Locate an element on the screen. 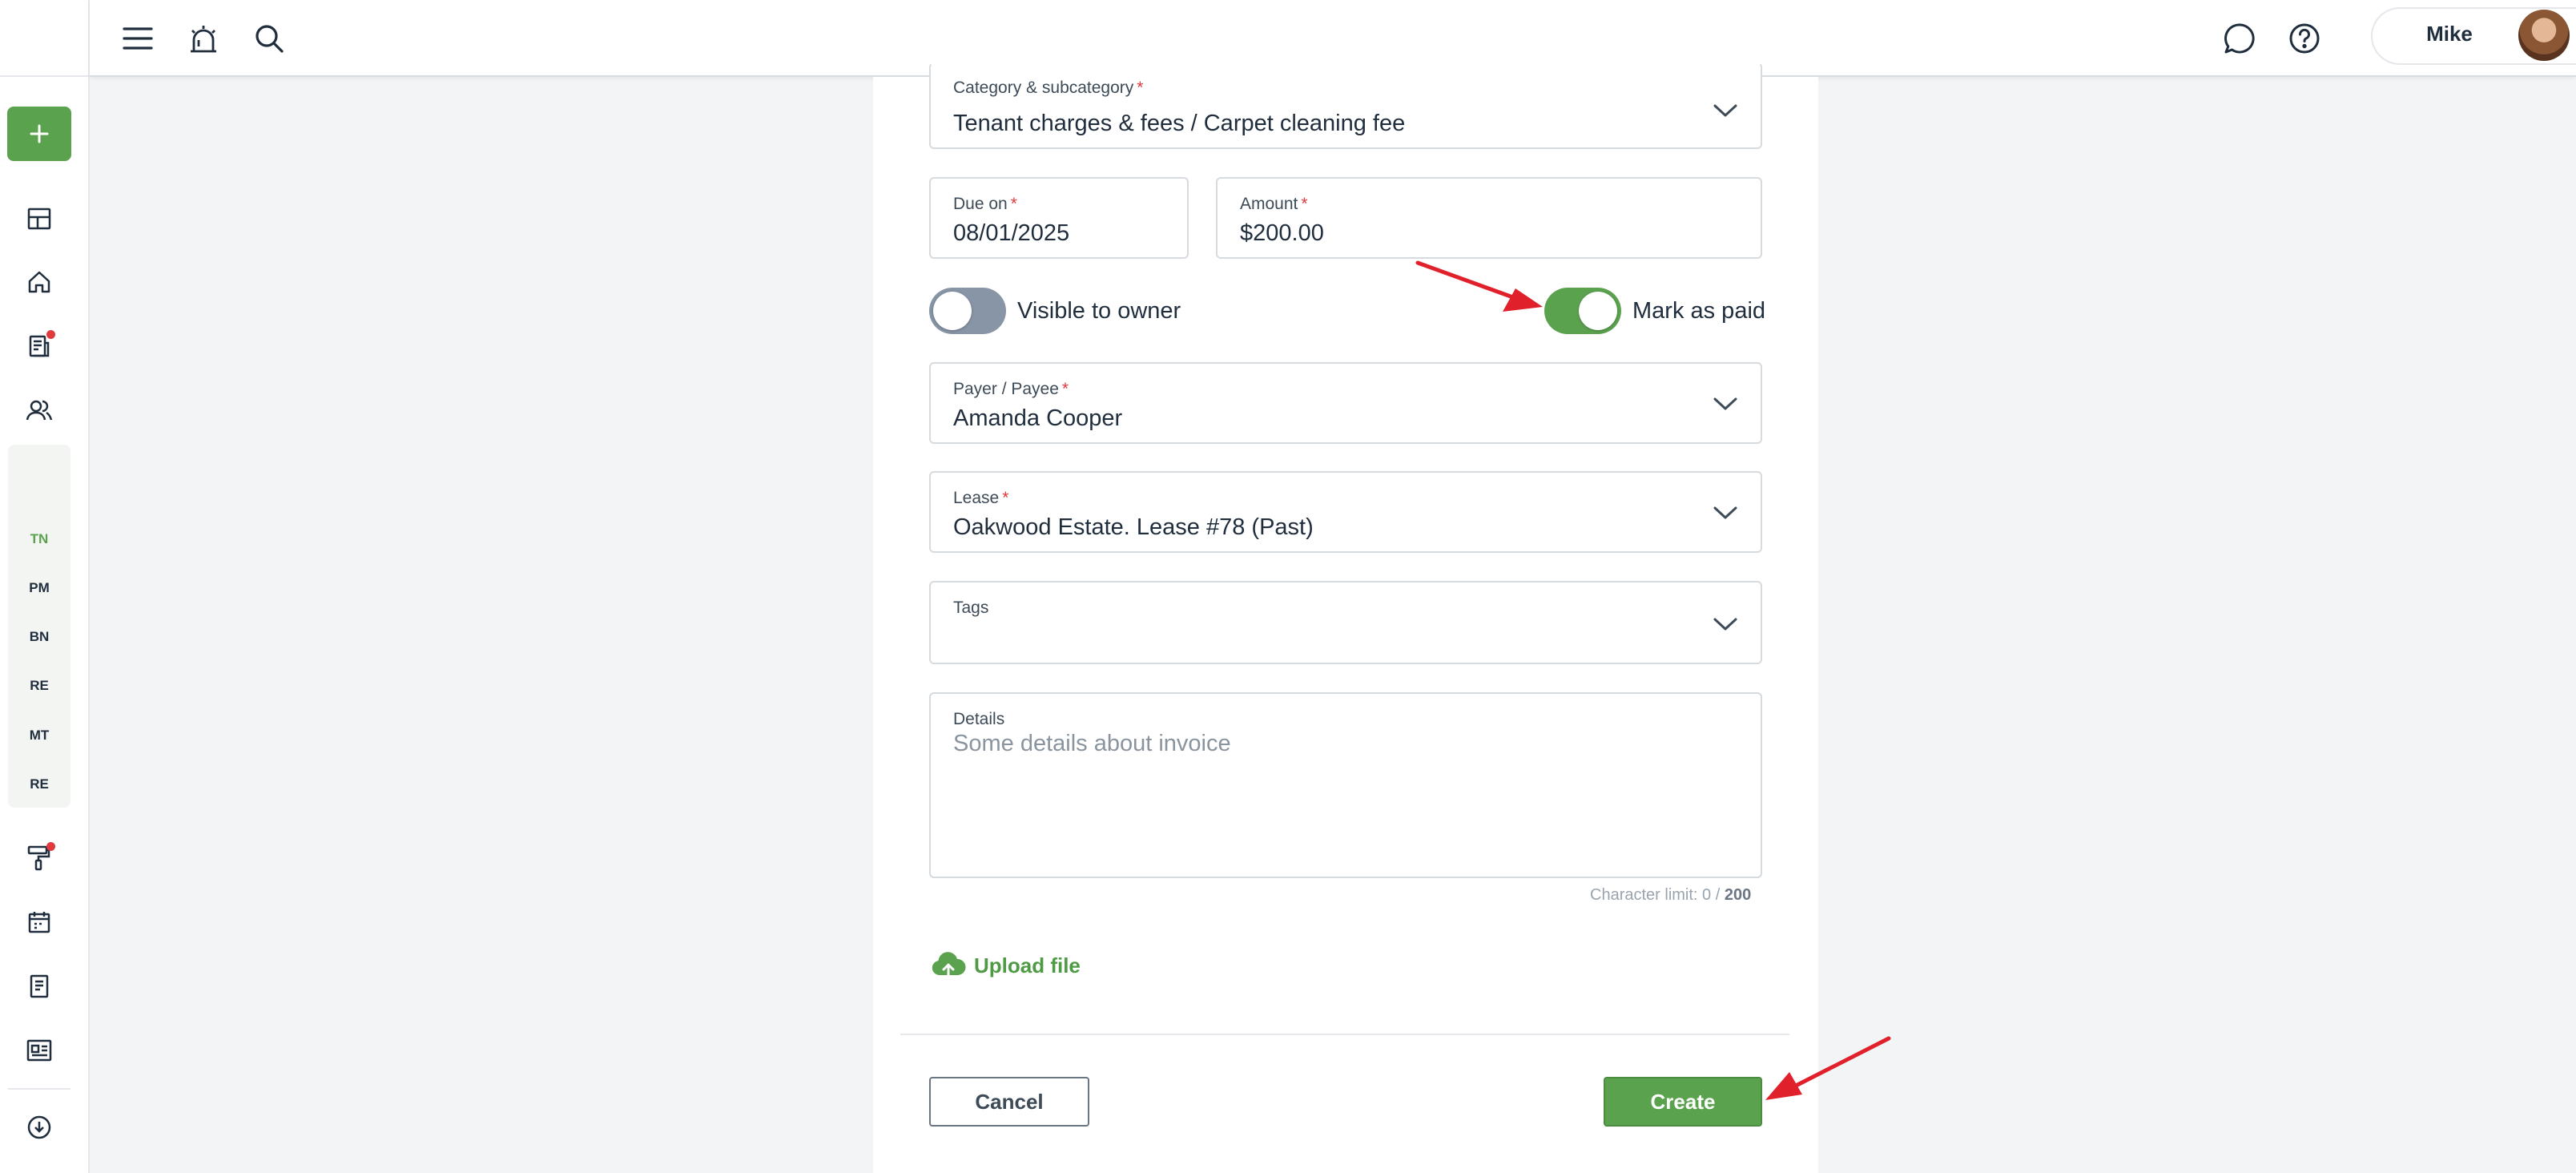 This screenshot has width=2576, height=1173. document-icon is located at coordinates (39, 986).